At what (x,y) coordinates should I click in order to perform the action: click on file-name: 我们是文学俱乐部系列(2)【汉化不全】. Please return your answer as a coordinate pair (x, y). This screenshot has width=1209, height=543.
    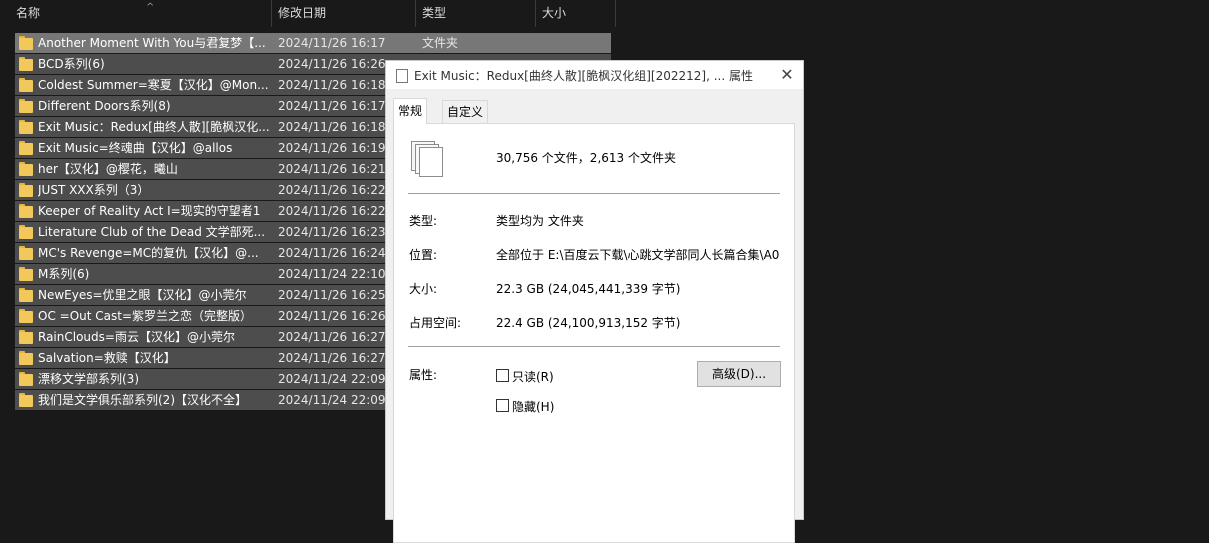
    Looking at the image, I should click on (142, 400).